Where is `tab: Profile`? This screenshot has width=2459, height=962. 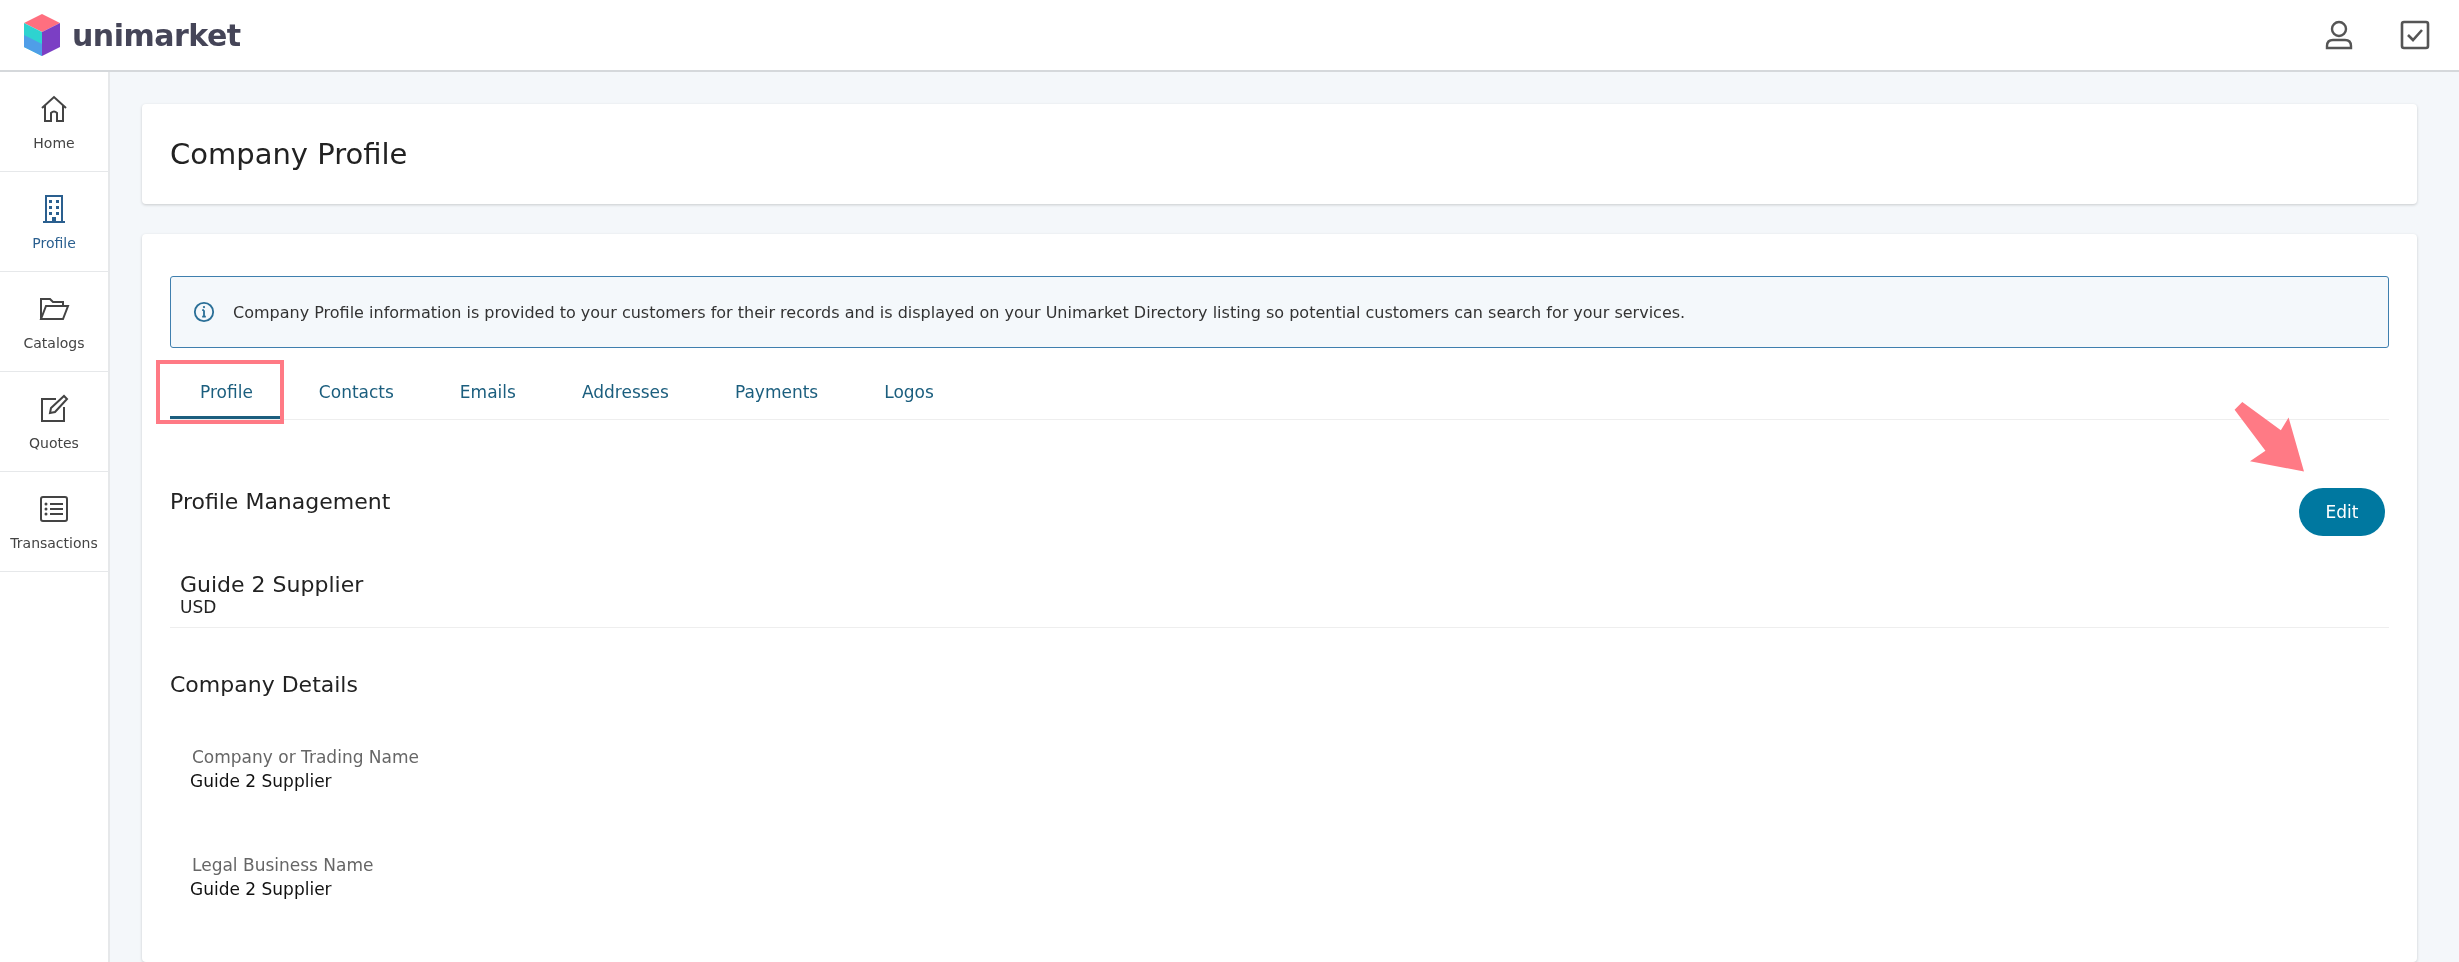
tab: Profile is located at coordinates (226, 393).